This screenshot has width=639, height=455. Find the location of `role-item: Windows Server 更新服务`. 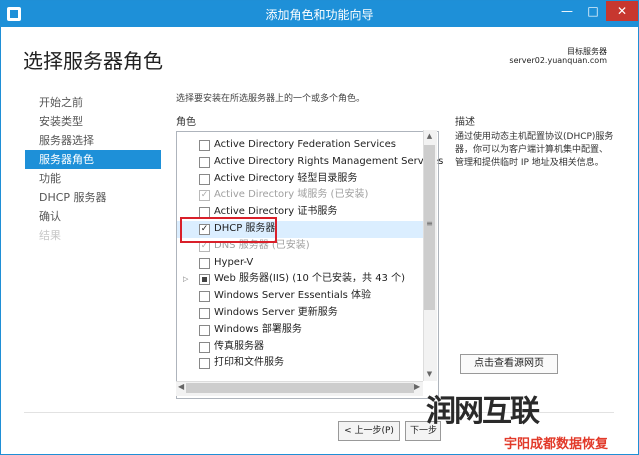

role-item: Windows Server 更新服务 is located at coordinates (301, 313).